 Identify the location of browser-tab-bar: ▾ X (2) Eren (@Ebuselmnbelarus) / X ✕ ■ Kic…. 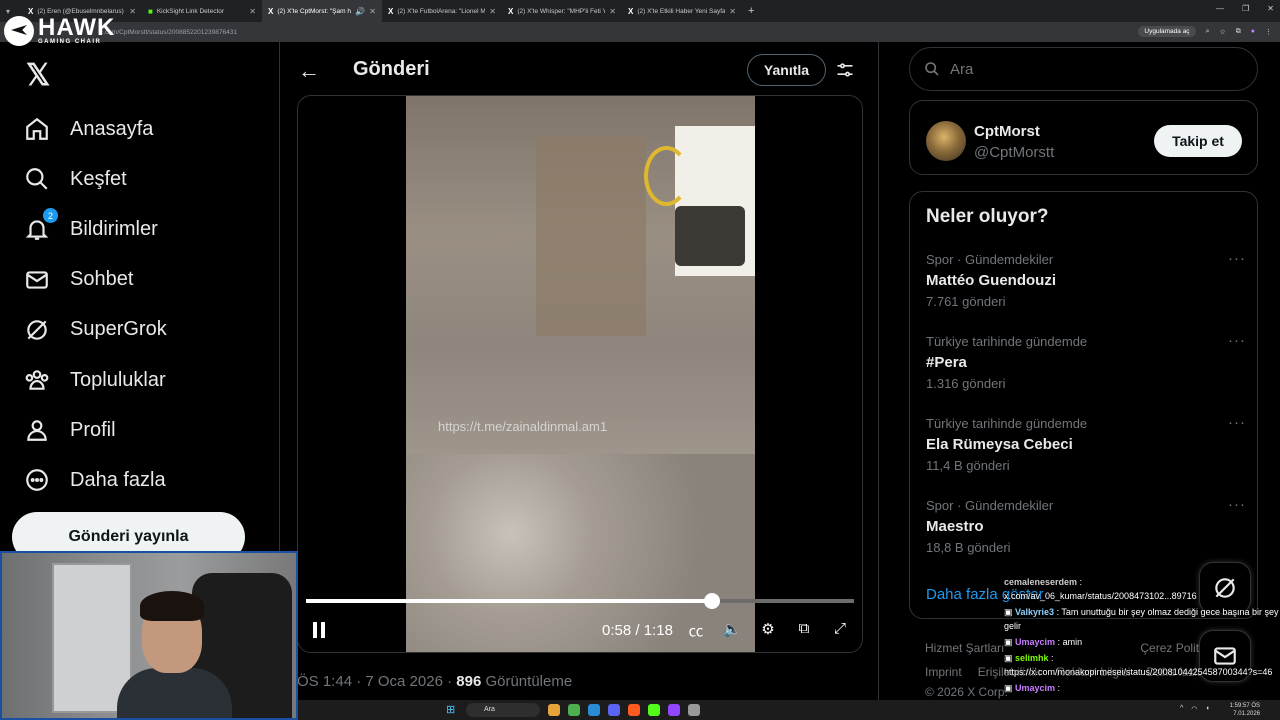
(640, 11).